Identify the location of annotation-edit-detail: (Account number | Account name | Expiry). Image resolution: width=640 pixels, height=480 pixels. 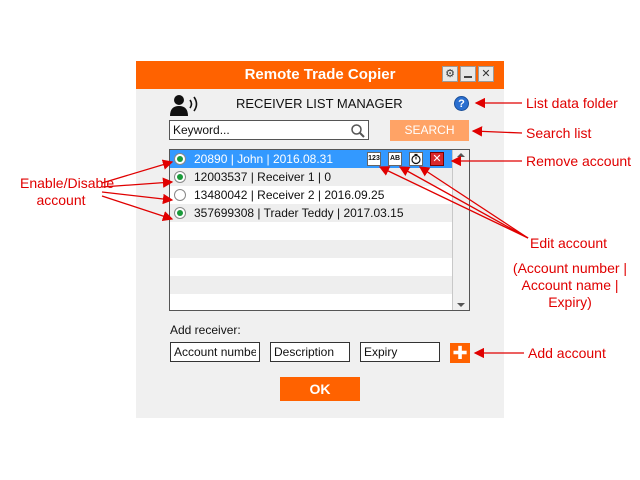
(570, 285).